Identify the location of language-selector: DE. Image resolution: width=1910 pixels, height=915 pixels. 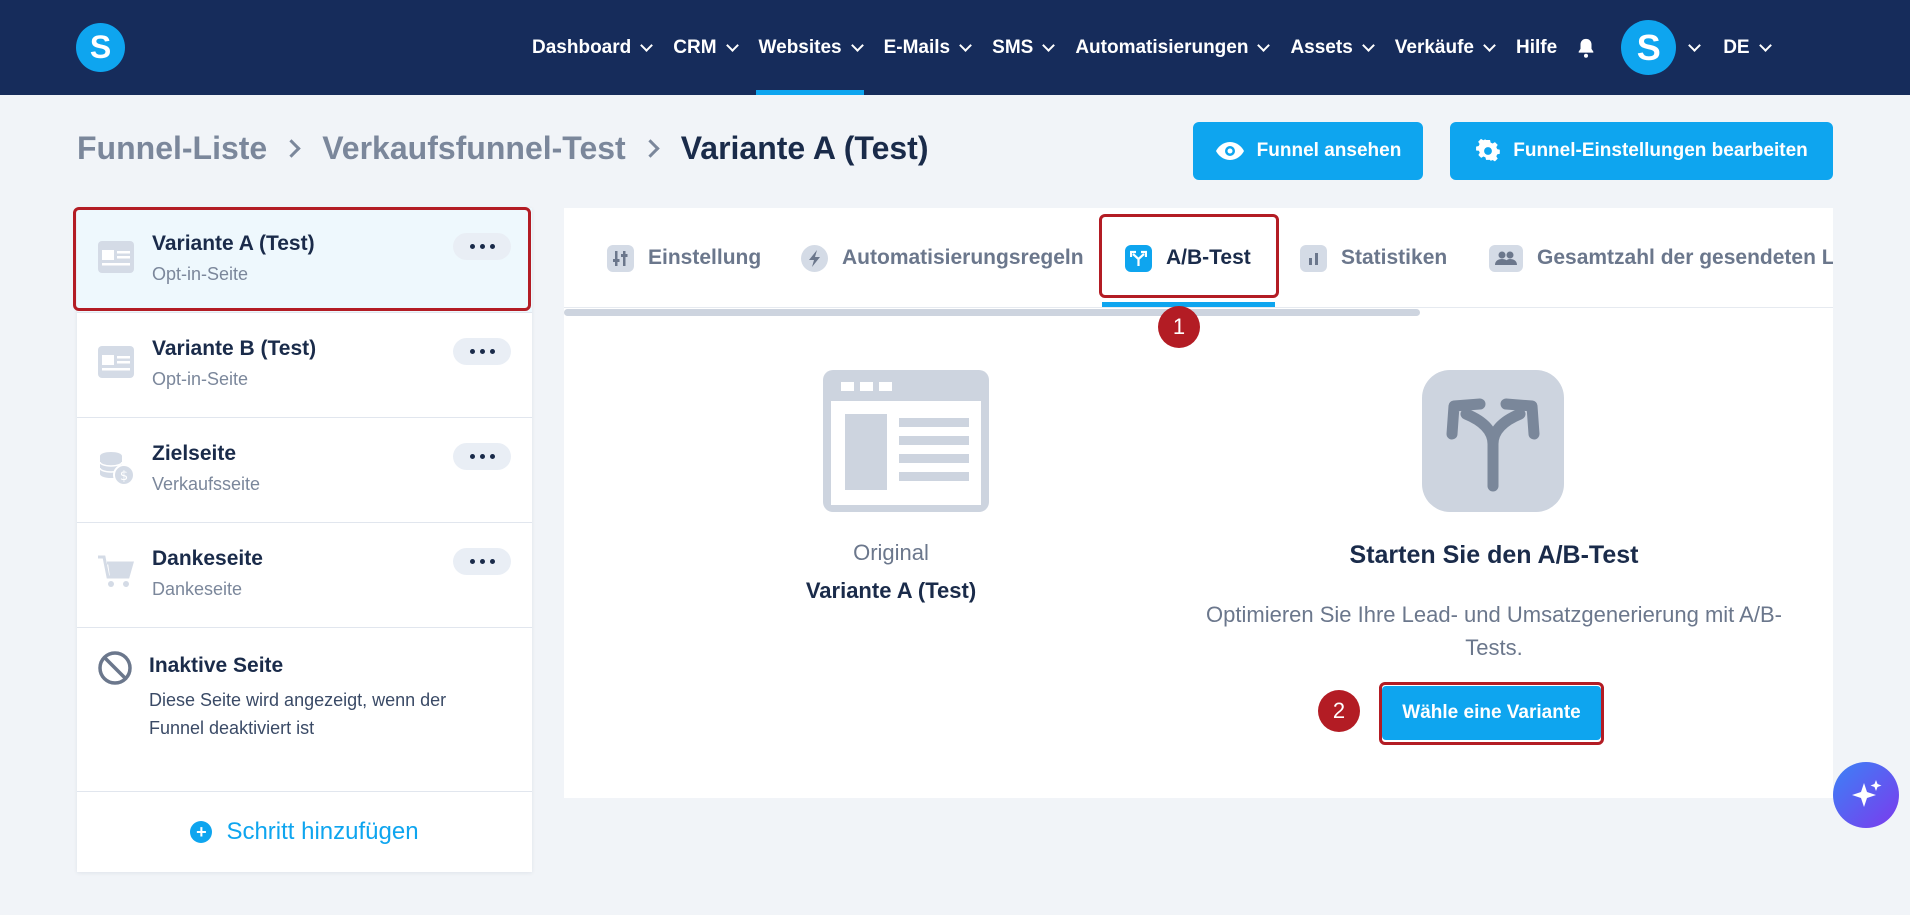
(1747, 47).